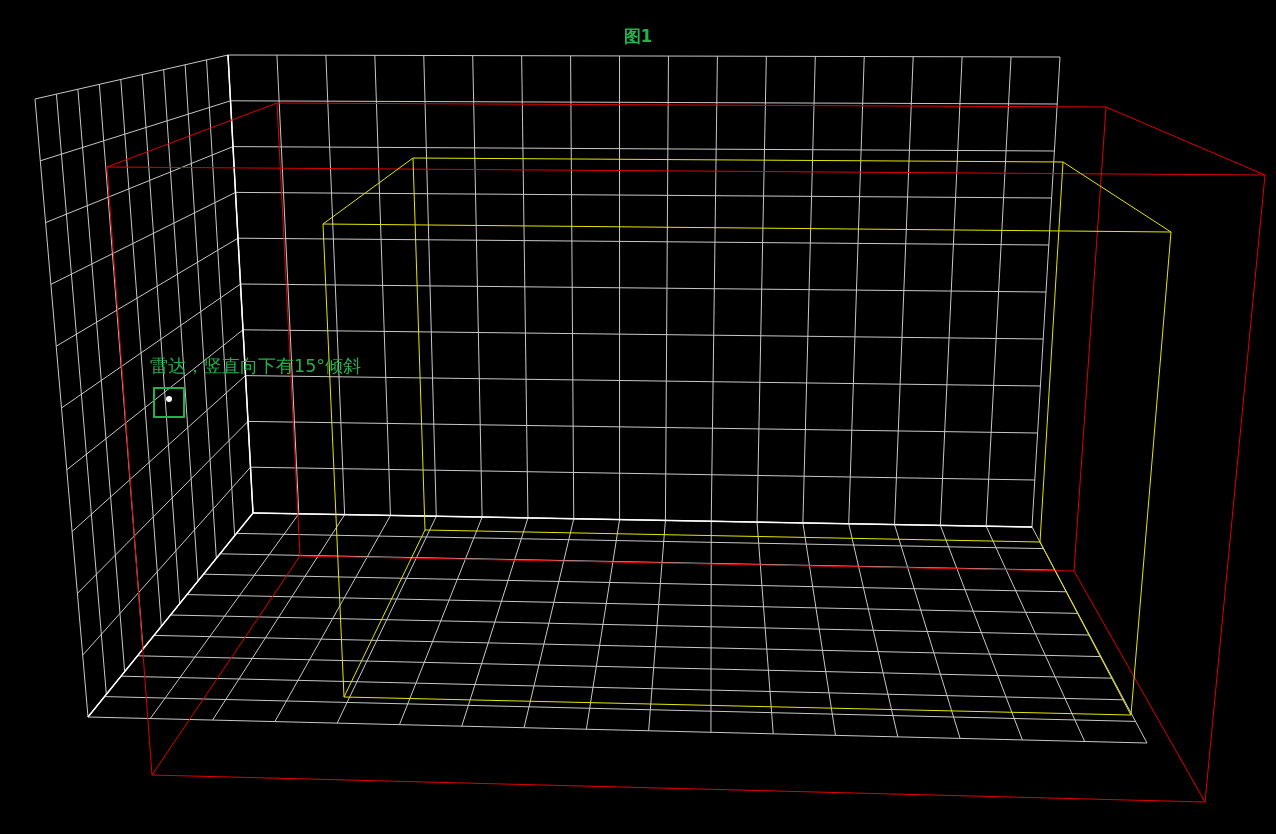 The width and height of the screenshot is (1276, 834). Describe the element at coordinates (169, 402) in the screenshot. I see `radar-marker-icon` at that location.